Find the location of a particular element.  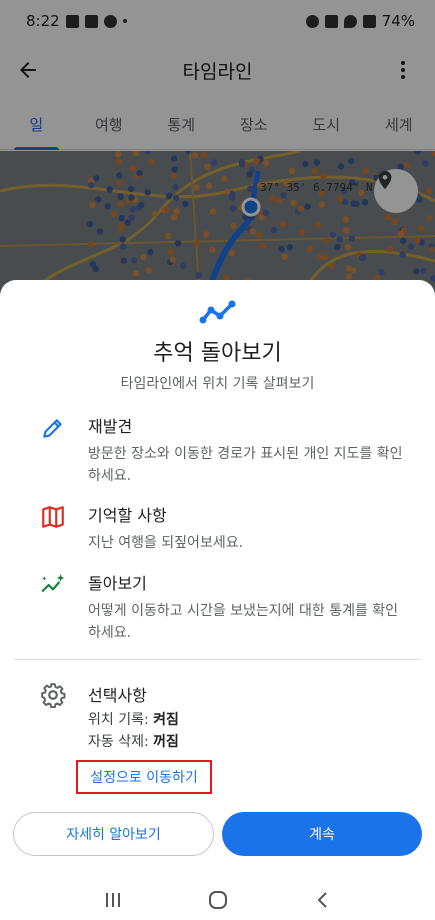

recent-apps-icon is located at coordinates (112, 900).